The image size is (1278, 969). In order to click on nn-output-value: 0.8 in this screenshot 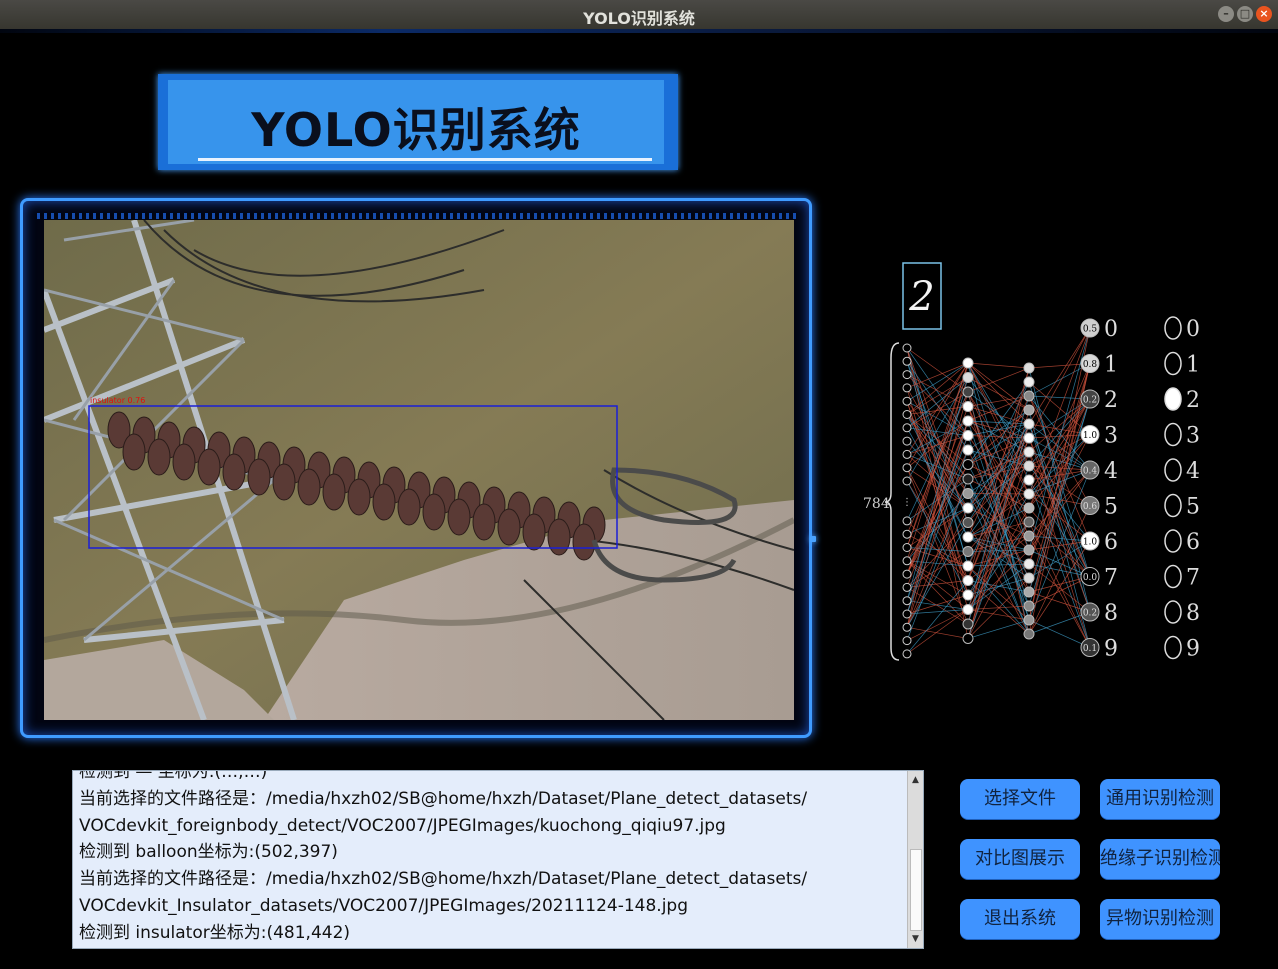, I will do `click(1090, 365)`.